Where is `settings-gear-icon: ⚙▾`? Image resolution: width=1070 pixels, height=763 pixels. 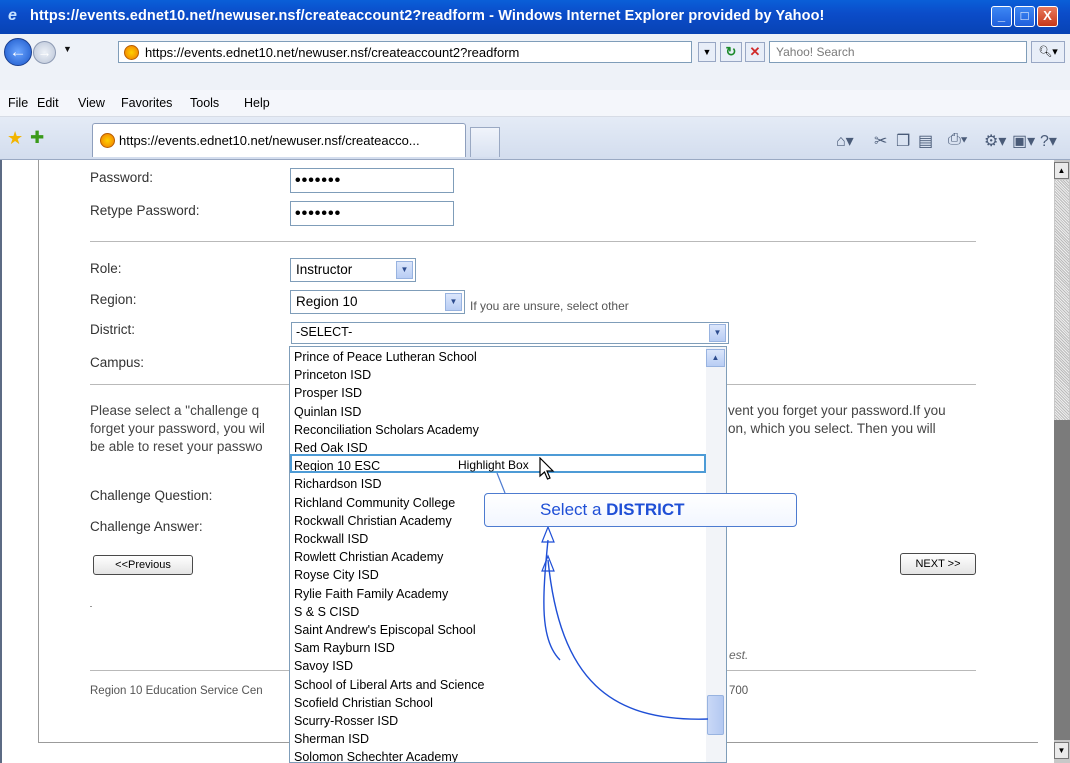 settings-gear-icon: ⚙▾ is located at coordinates (995, 141).